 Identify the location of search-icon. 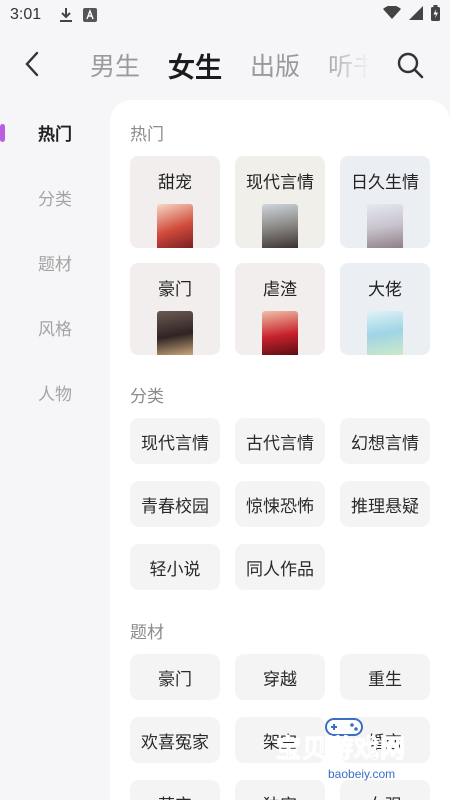
(410, 65).